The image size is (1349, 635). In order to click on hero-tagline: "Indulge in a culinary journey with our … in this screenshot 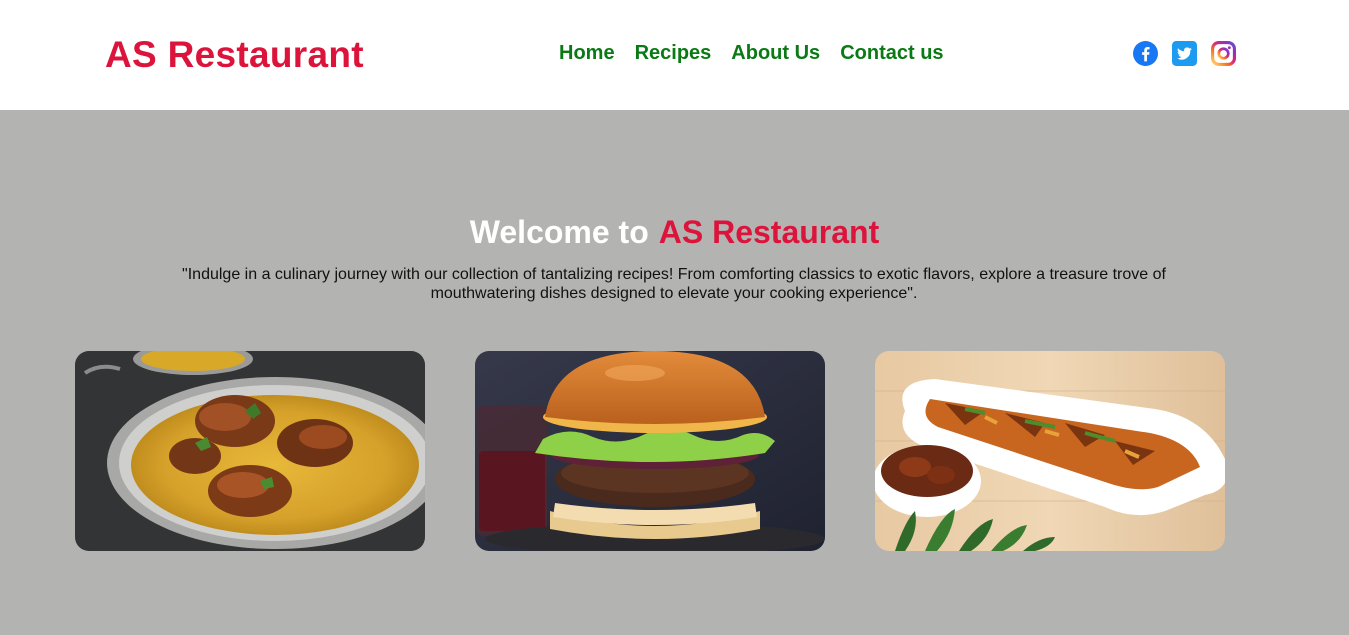, I will do `click(674, 284)`.